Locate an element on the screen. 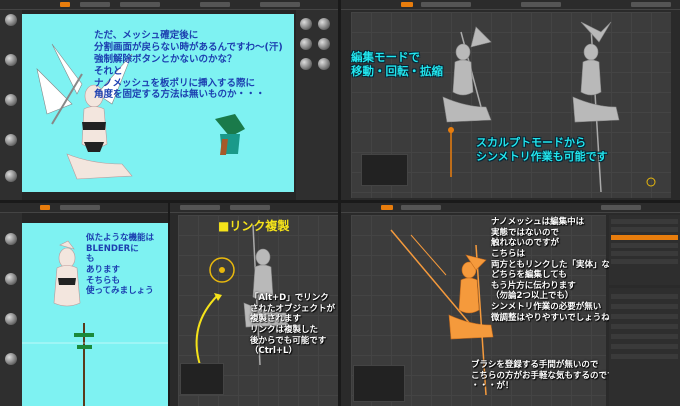  zbrush-canvas: 似たような機能は BLENDERに も あります そちらも 使ってみましょう is located at coordinates (95, 314).